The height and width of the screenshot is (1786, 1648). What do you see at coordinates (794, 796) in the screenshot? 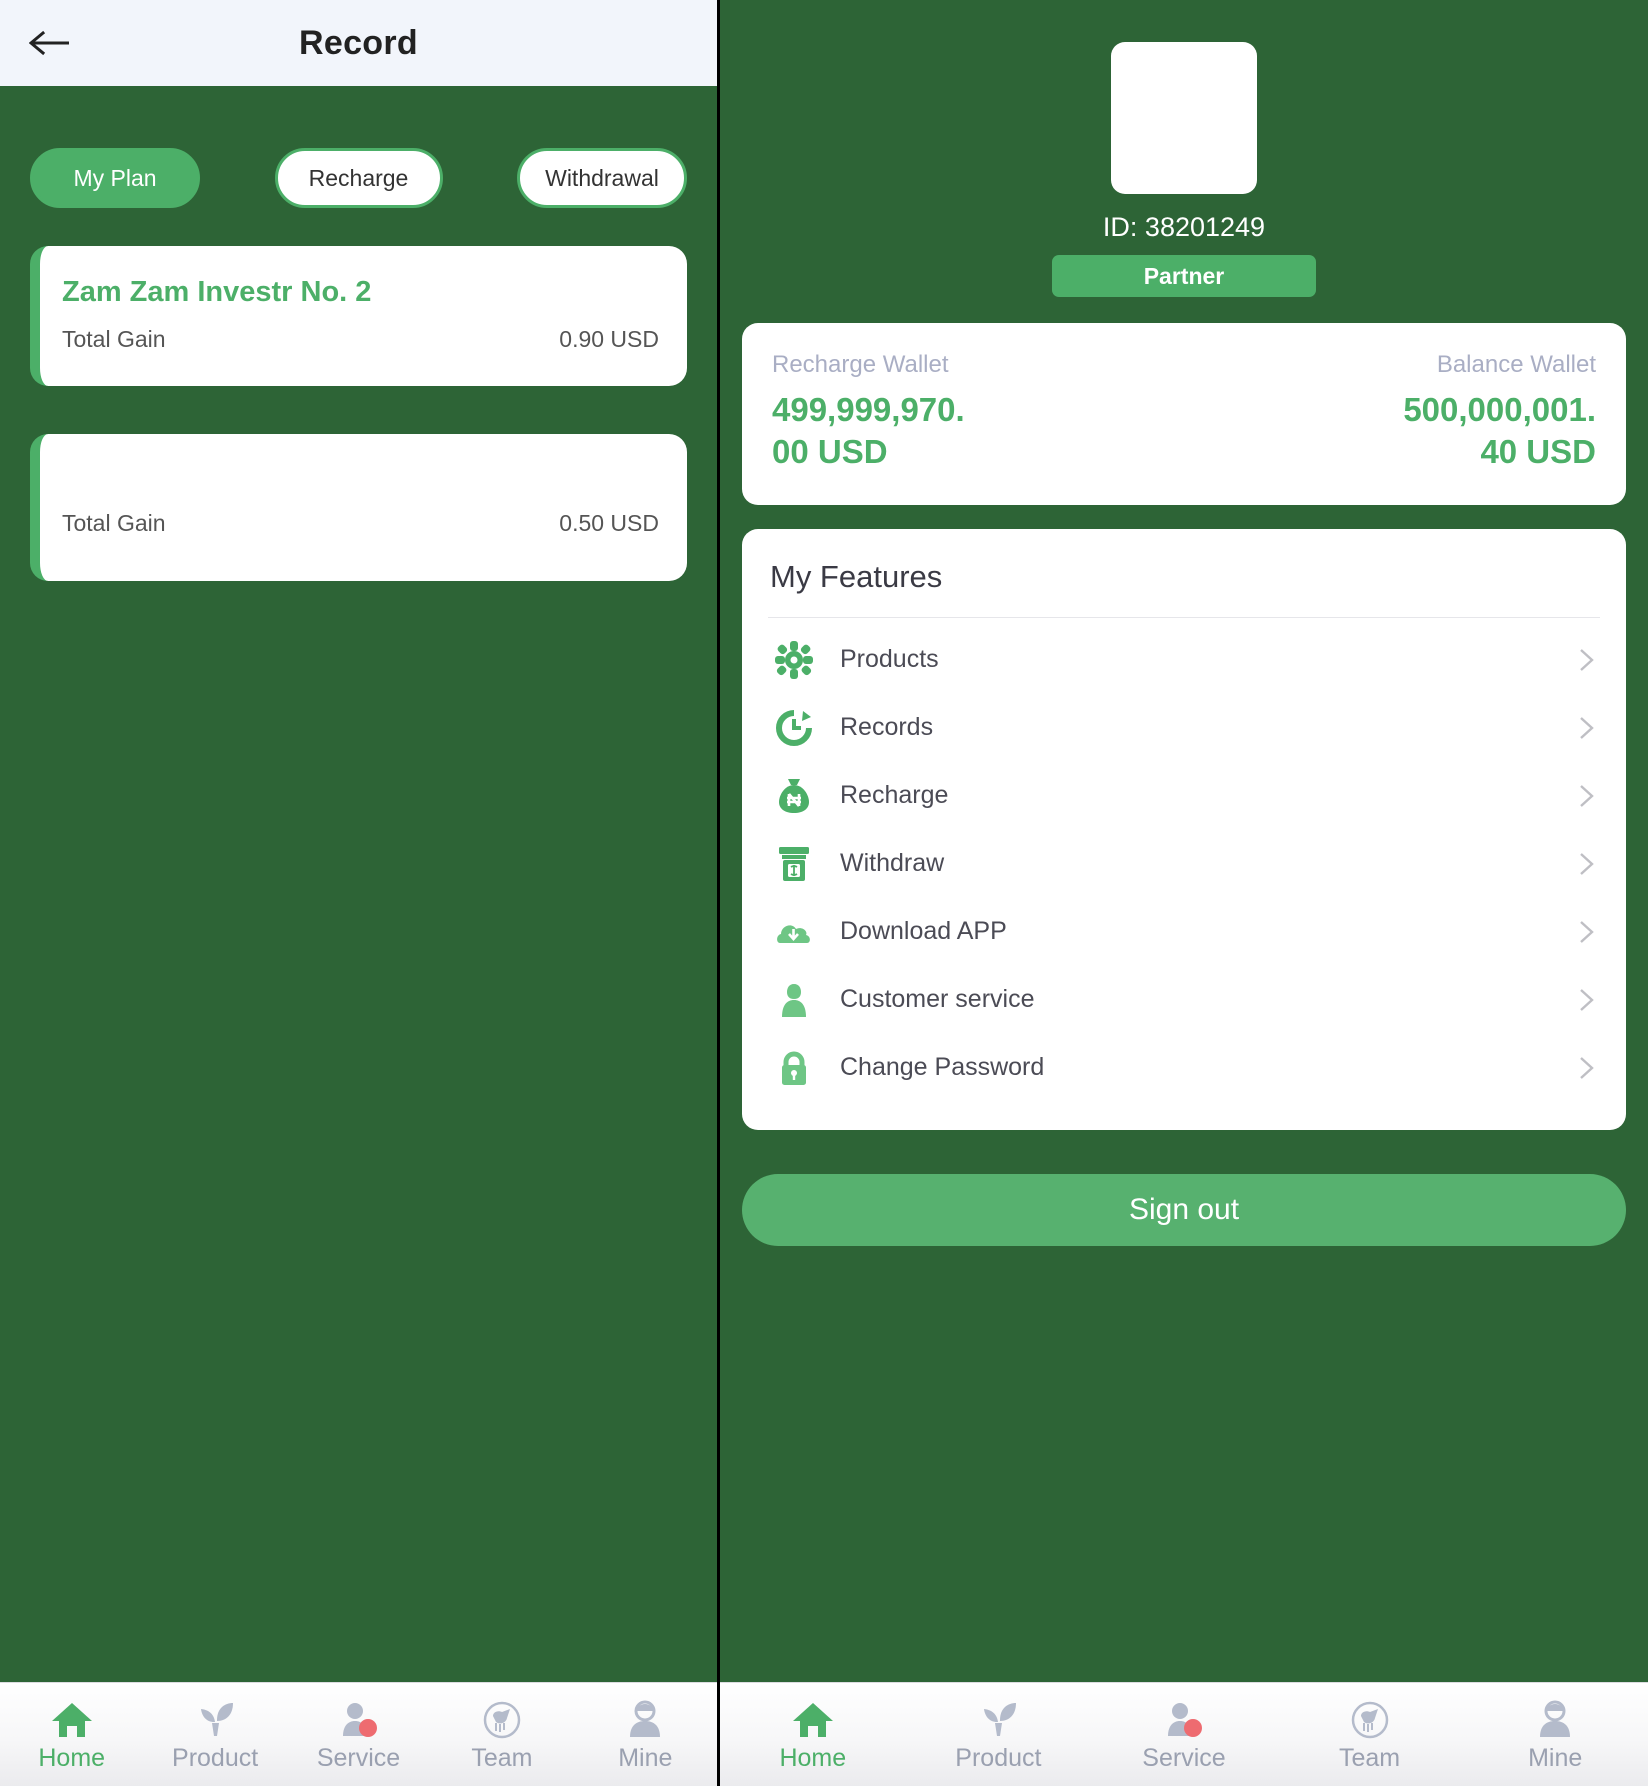
I see `money-bag-icon` at bounding box center [794, 796].